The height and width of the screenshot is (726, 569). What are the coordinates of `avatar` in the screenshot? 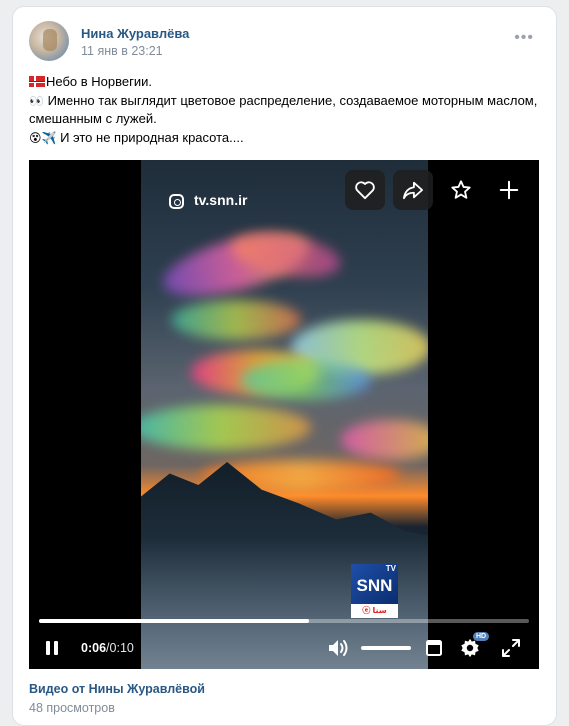 It's located at (49, 41).